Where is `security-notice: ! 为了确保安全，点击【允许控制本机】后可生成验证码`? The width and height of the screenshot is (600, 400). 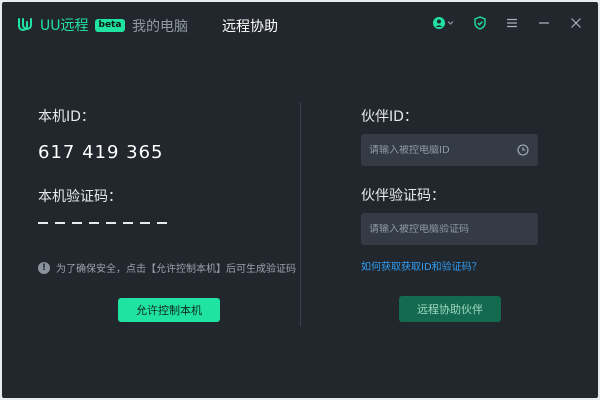 security-notice: ! 为了确保安全，点击【允许控制本机】后可生成验证码 is located at coordinates (167, 267).